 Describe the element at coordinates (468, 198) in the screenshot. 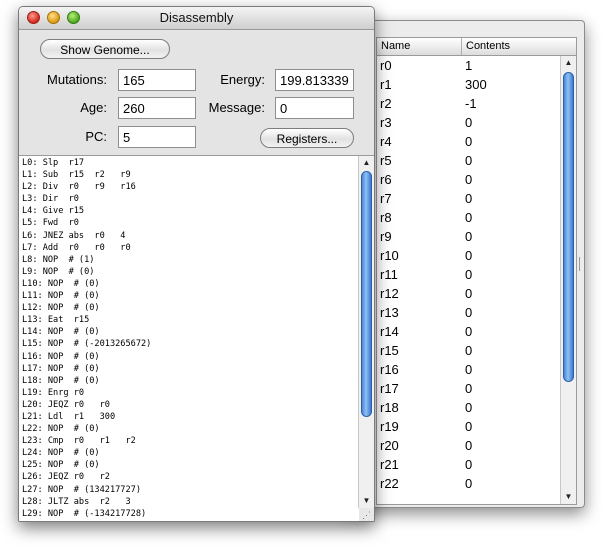

I see `table-row: r7 0` at that location.